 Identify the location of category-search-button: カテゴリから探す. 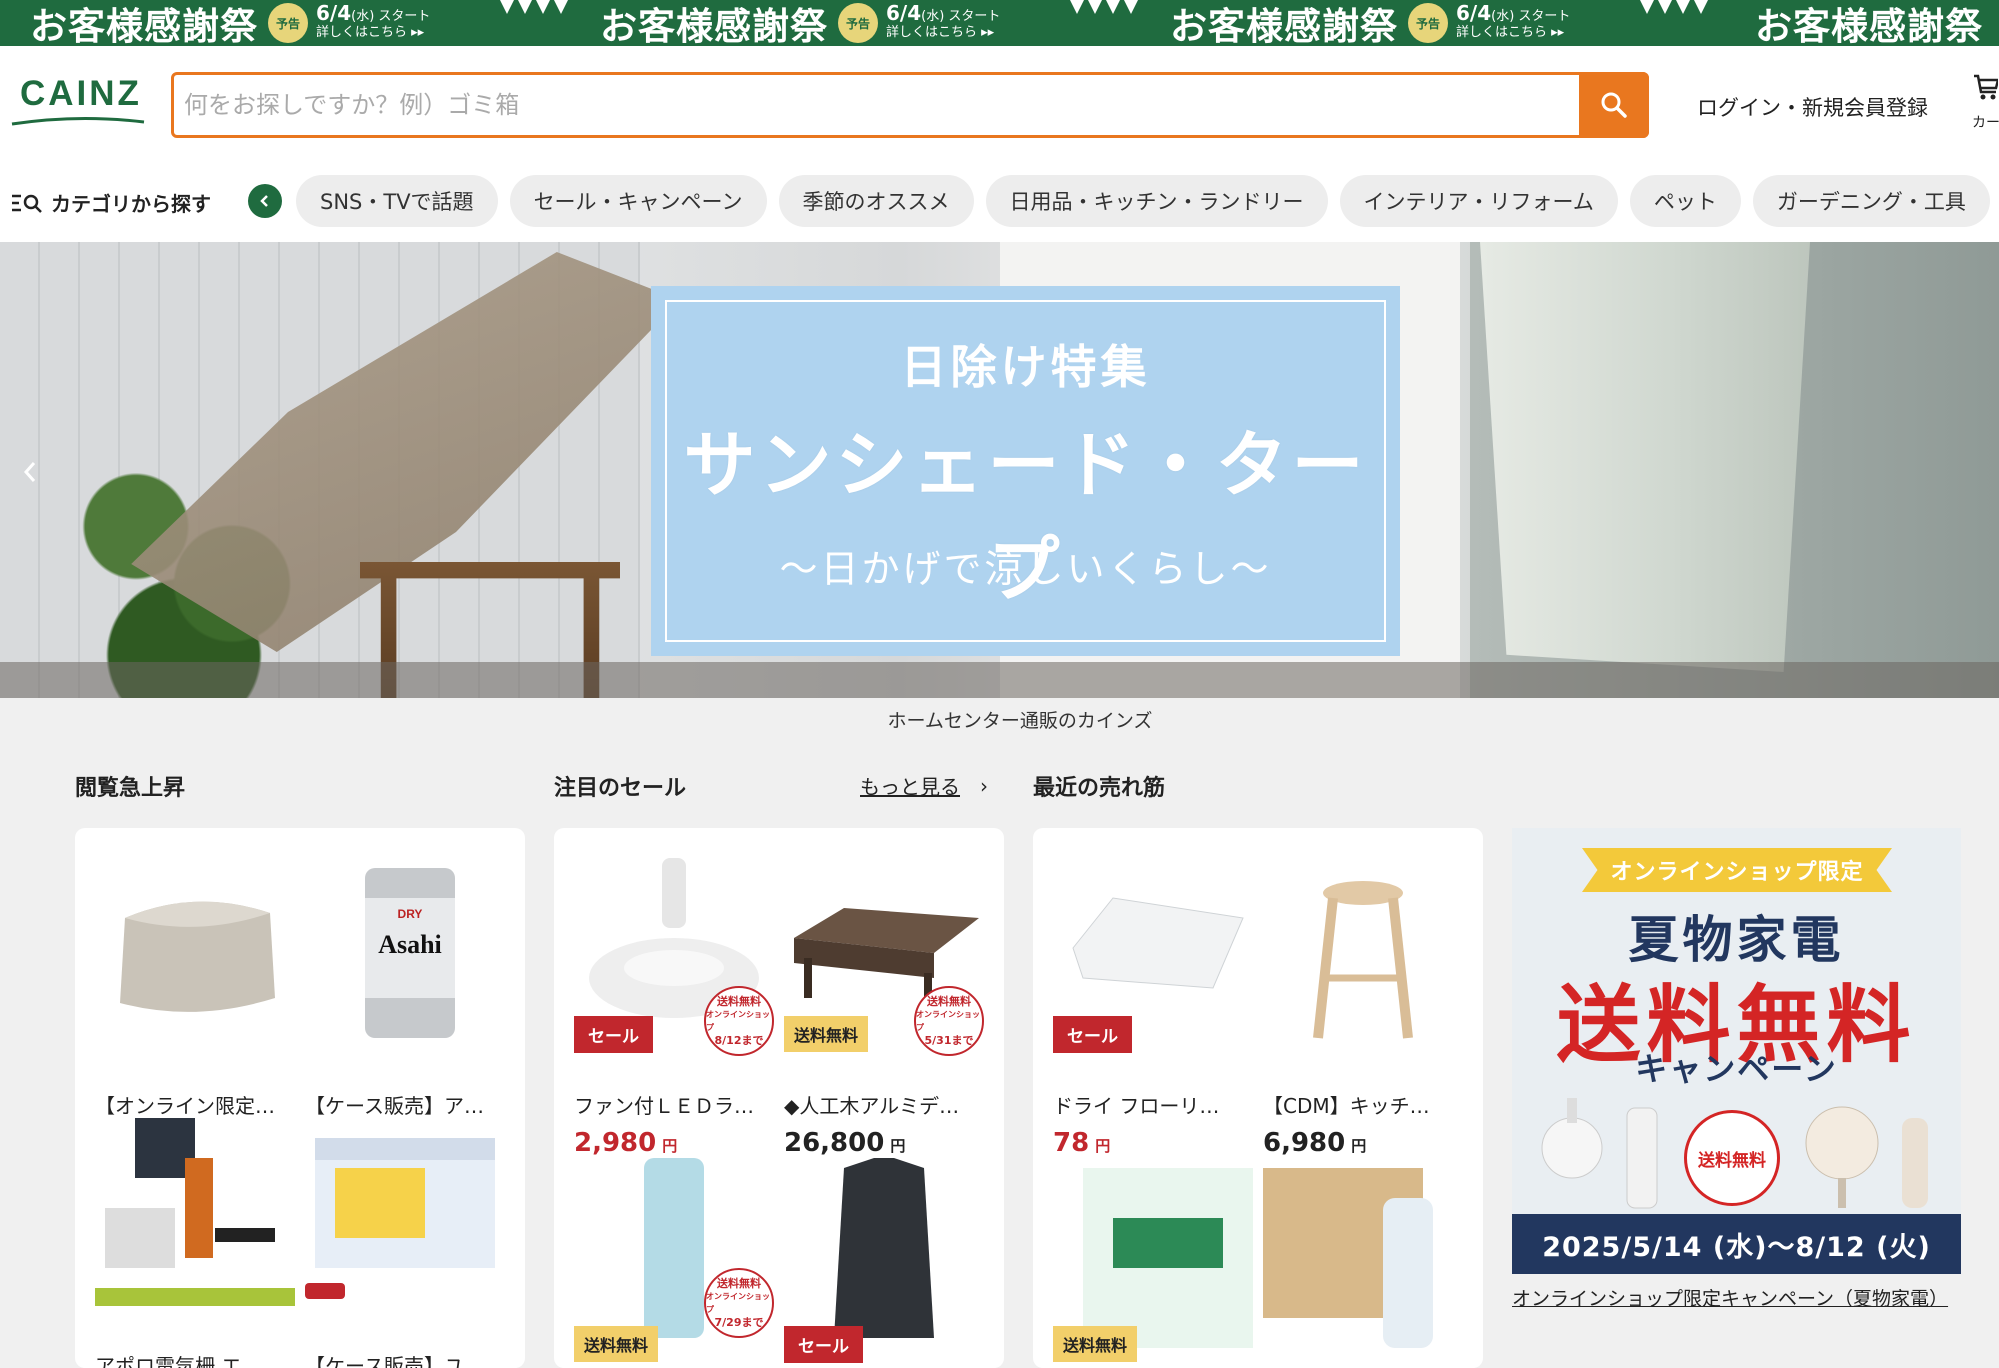
(111, 202).